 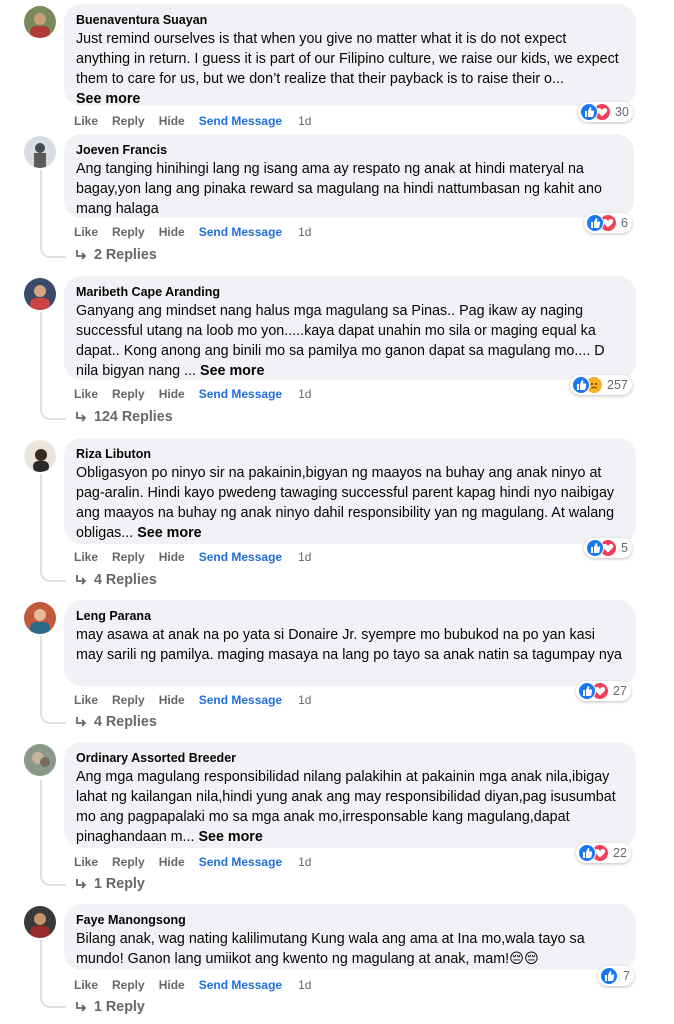 I want to click on reaction-summary: 30, so click(x=605, y=112).